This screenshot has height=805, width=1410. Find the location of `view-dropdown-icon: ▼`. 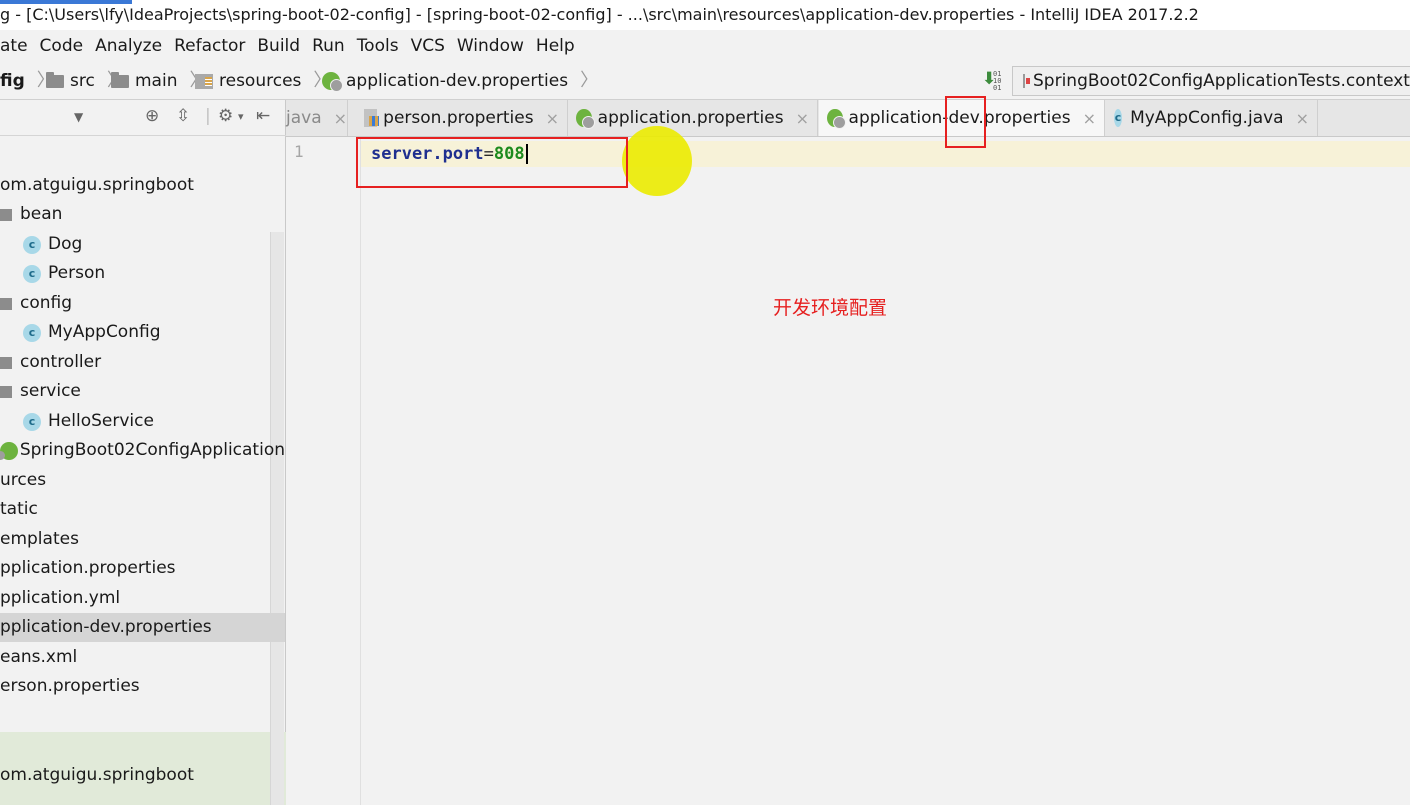

view-dropdown-icon: ▼ is located at coordinates (78, 117).